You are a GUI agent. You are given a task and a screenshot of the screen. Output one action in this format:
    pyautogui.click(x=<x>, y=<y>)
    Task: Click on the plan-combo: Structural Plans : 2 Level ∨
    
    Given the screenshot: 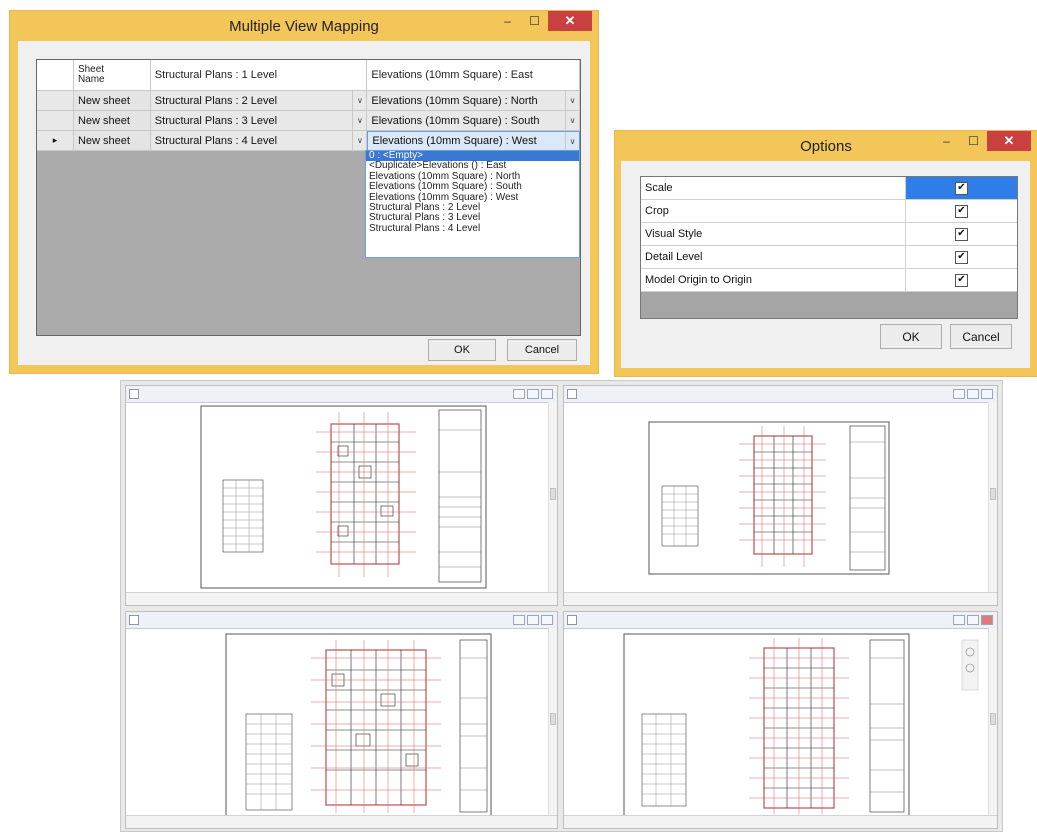 What is the action you would take?
    pyautogui.click(x=259, y=101)
    